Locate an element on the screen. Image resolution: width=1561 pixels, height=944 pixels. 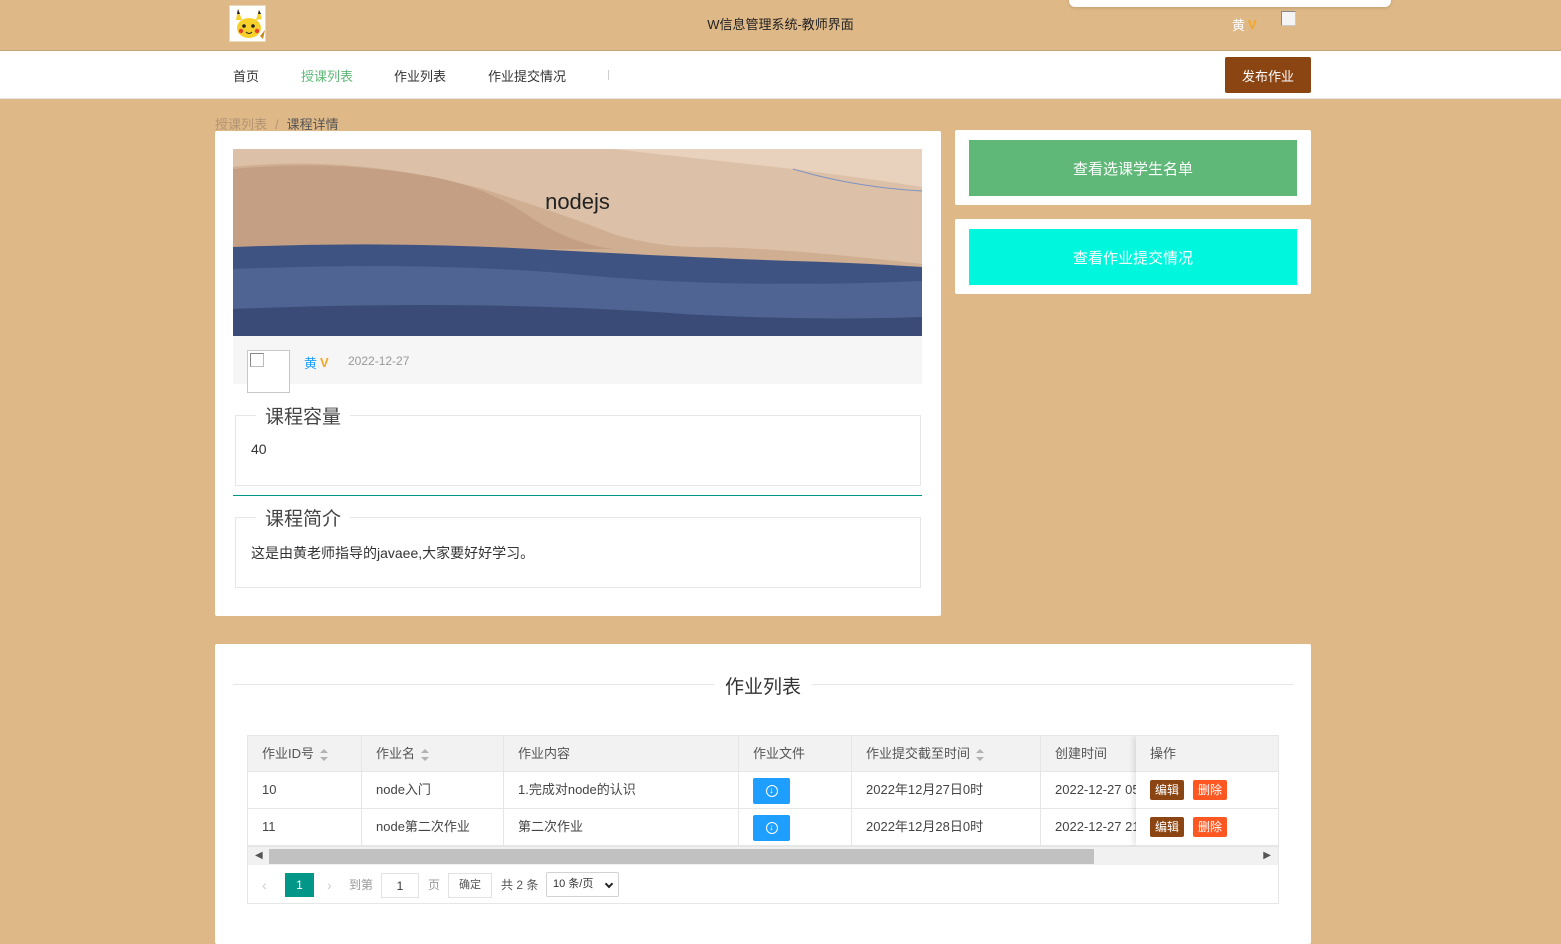
nav-divider is located at coordinates (608, 75).